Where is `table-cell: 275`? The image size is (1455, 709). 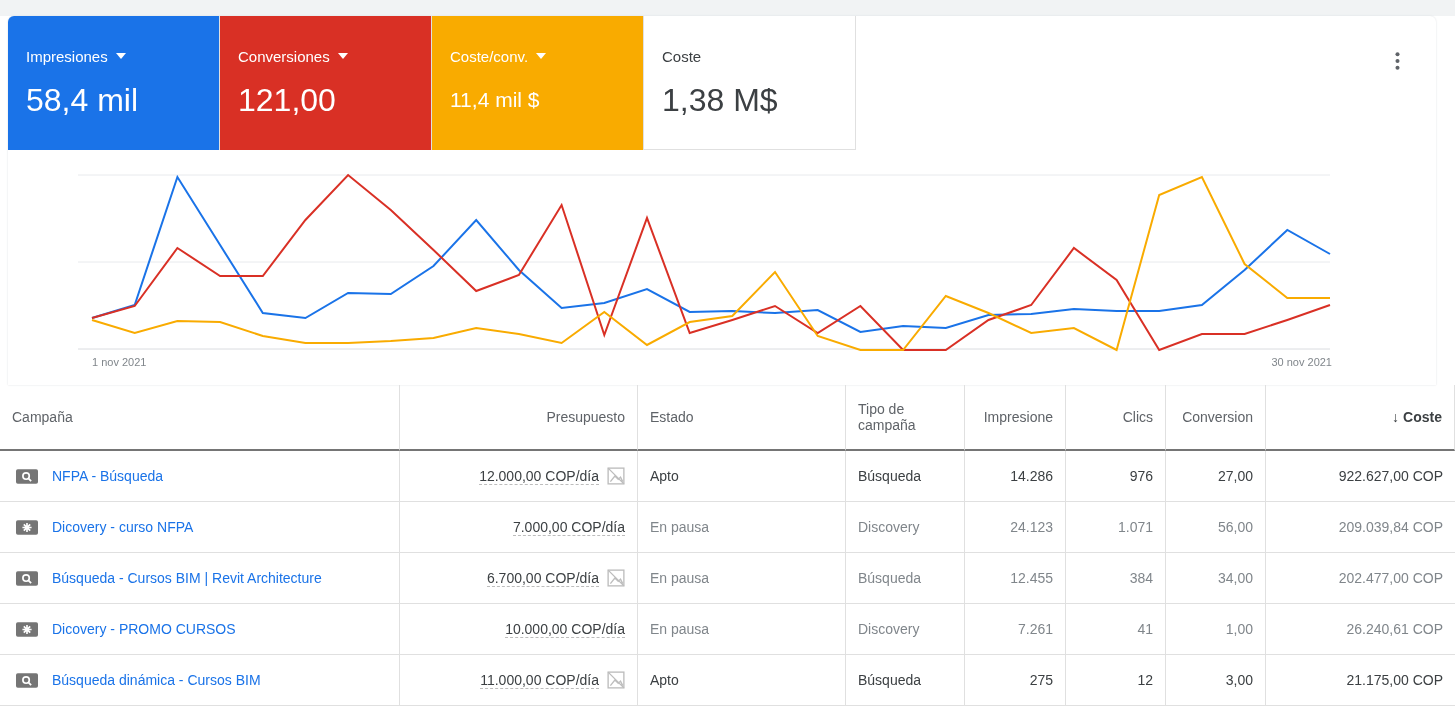 table-cell: 275 is located at coordinates (1041, 680).